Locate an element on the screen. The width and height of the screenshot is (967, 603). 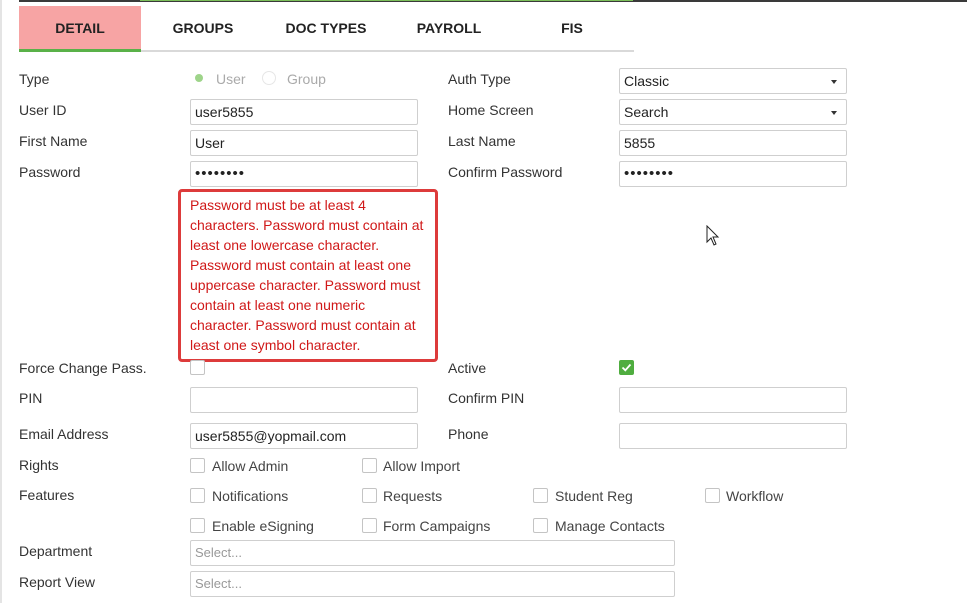
active-checkbox is located at coordinates (626, 367).